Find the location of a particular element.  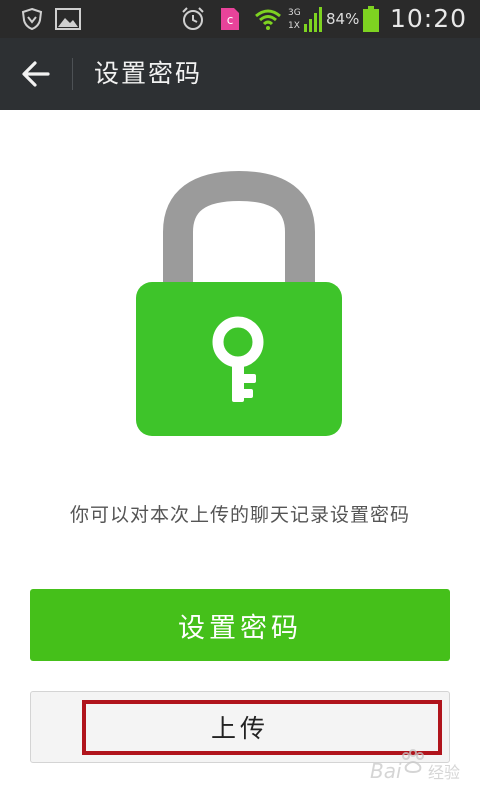

upload-button-label: 上传 is located at coordinates (239, 728).